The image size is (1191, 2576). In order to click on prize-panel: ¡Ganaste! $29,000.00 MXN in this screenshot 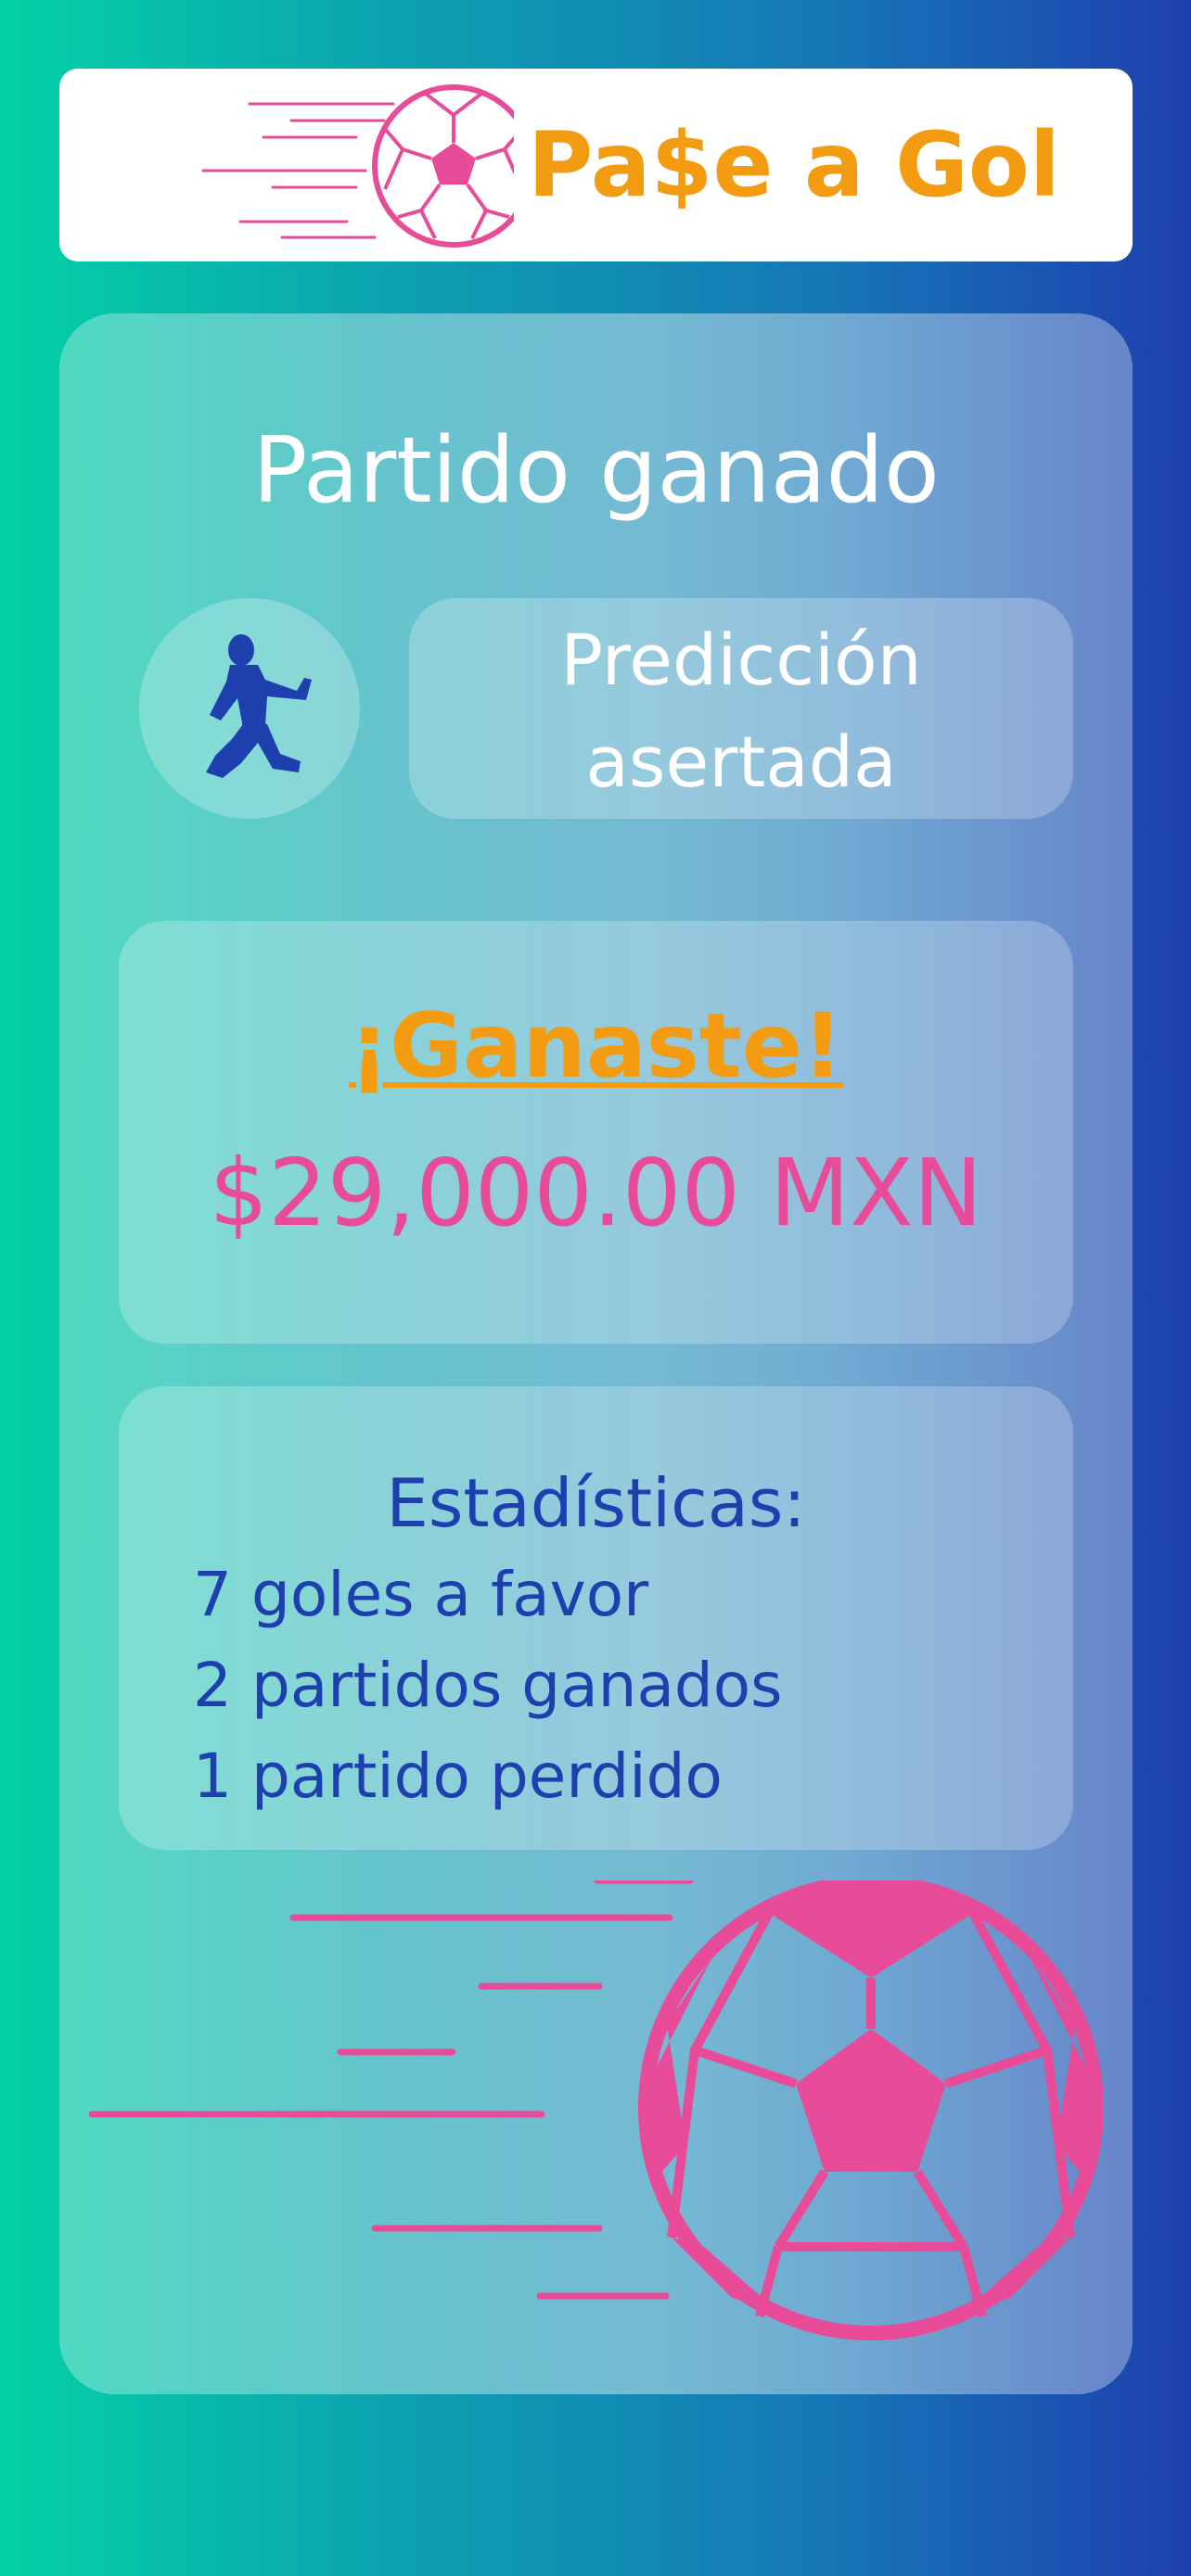, I will do `click(596, 1132)`.